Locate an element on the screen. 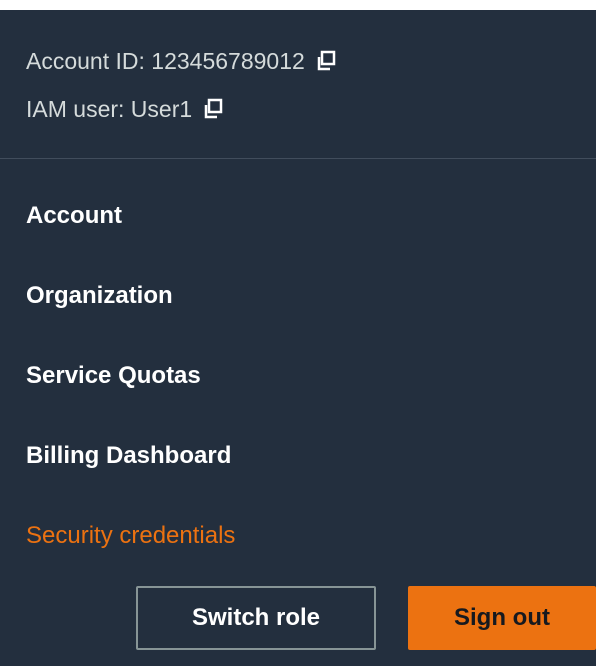  menu-item-service-quotas: Service Quotas is located at coordinates (130, 398).